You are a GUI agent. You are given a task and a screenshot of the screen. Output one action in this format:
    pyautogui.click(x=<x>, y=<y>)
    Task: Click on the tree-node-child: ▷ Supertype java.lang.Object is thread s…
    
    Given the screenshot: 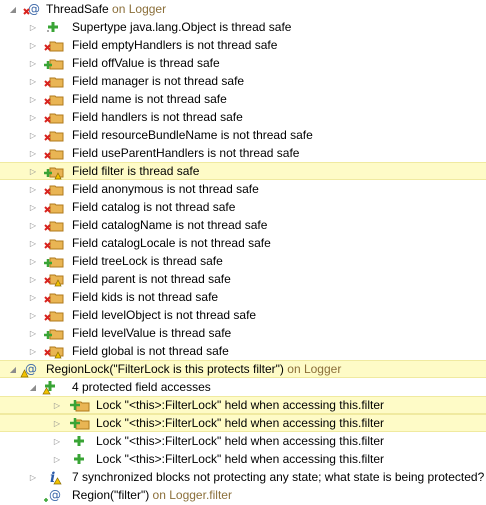 What is the action you would take?
    pyautogui.click(x=243, y=27)
    